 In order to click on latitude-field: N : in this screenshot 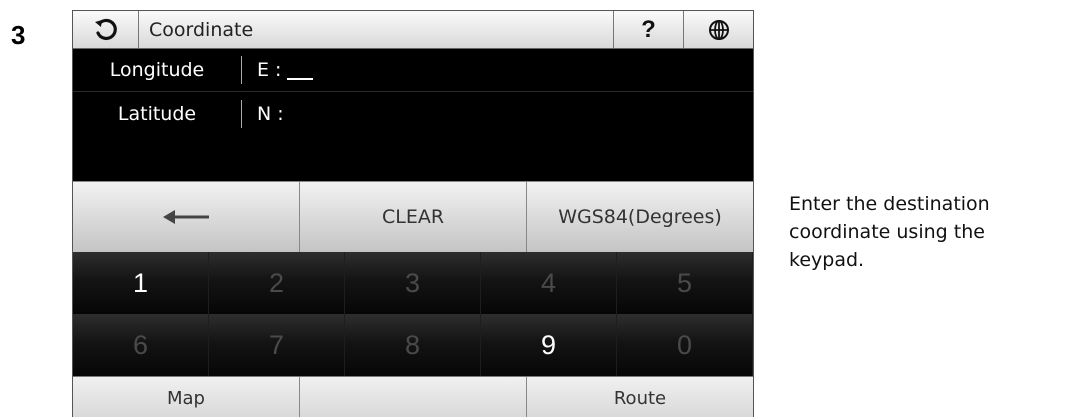, I will do `click(270, 114)`.